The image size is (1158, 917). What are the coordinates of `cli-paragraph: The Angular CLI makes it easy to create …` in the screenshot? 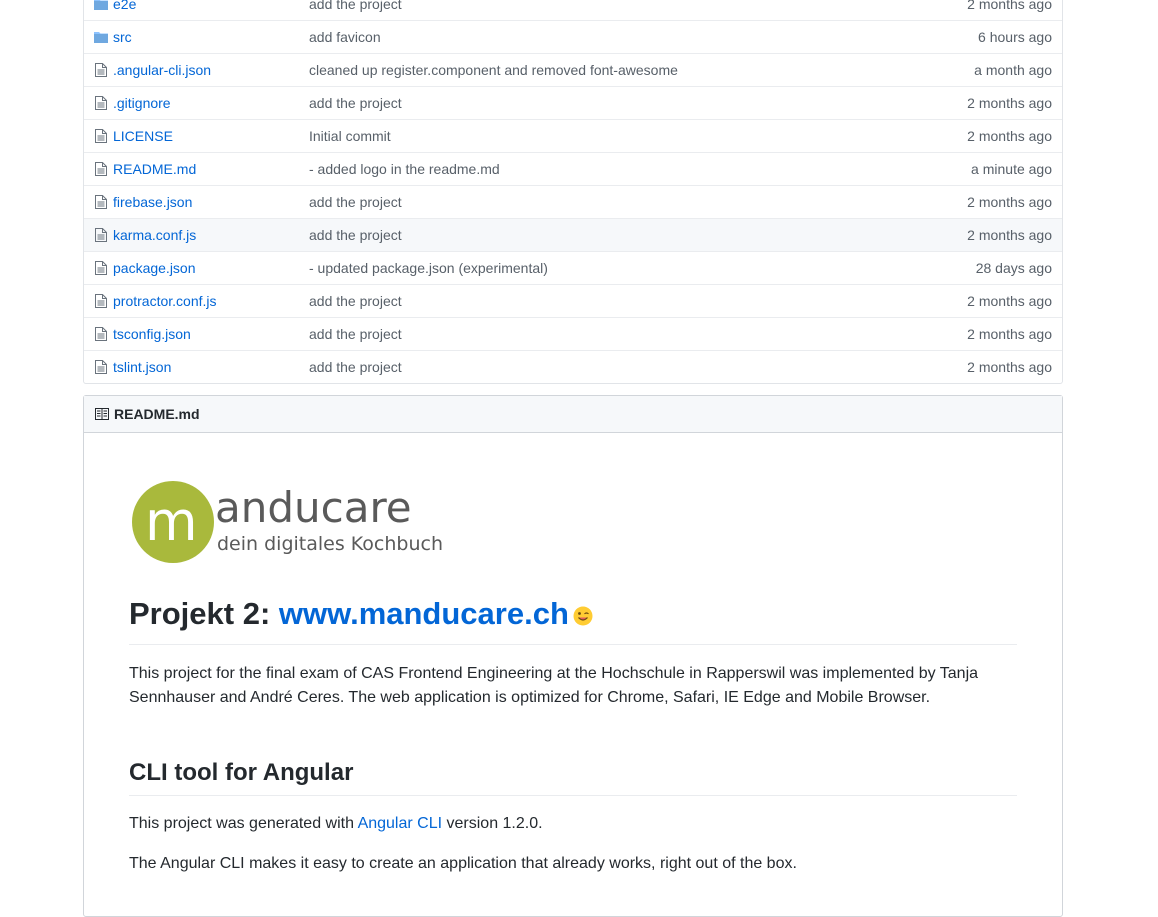 It's located at (463, 863).